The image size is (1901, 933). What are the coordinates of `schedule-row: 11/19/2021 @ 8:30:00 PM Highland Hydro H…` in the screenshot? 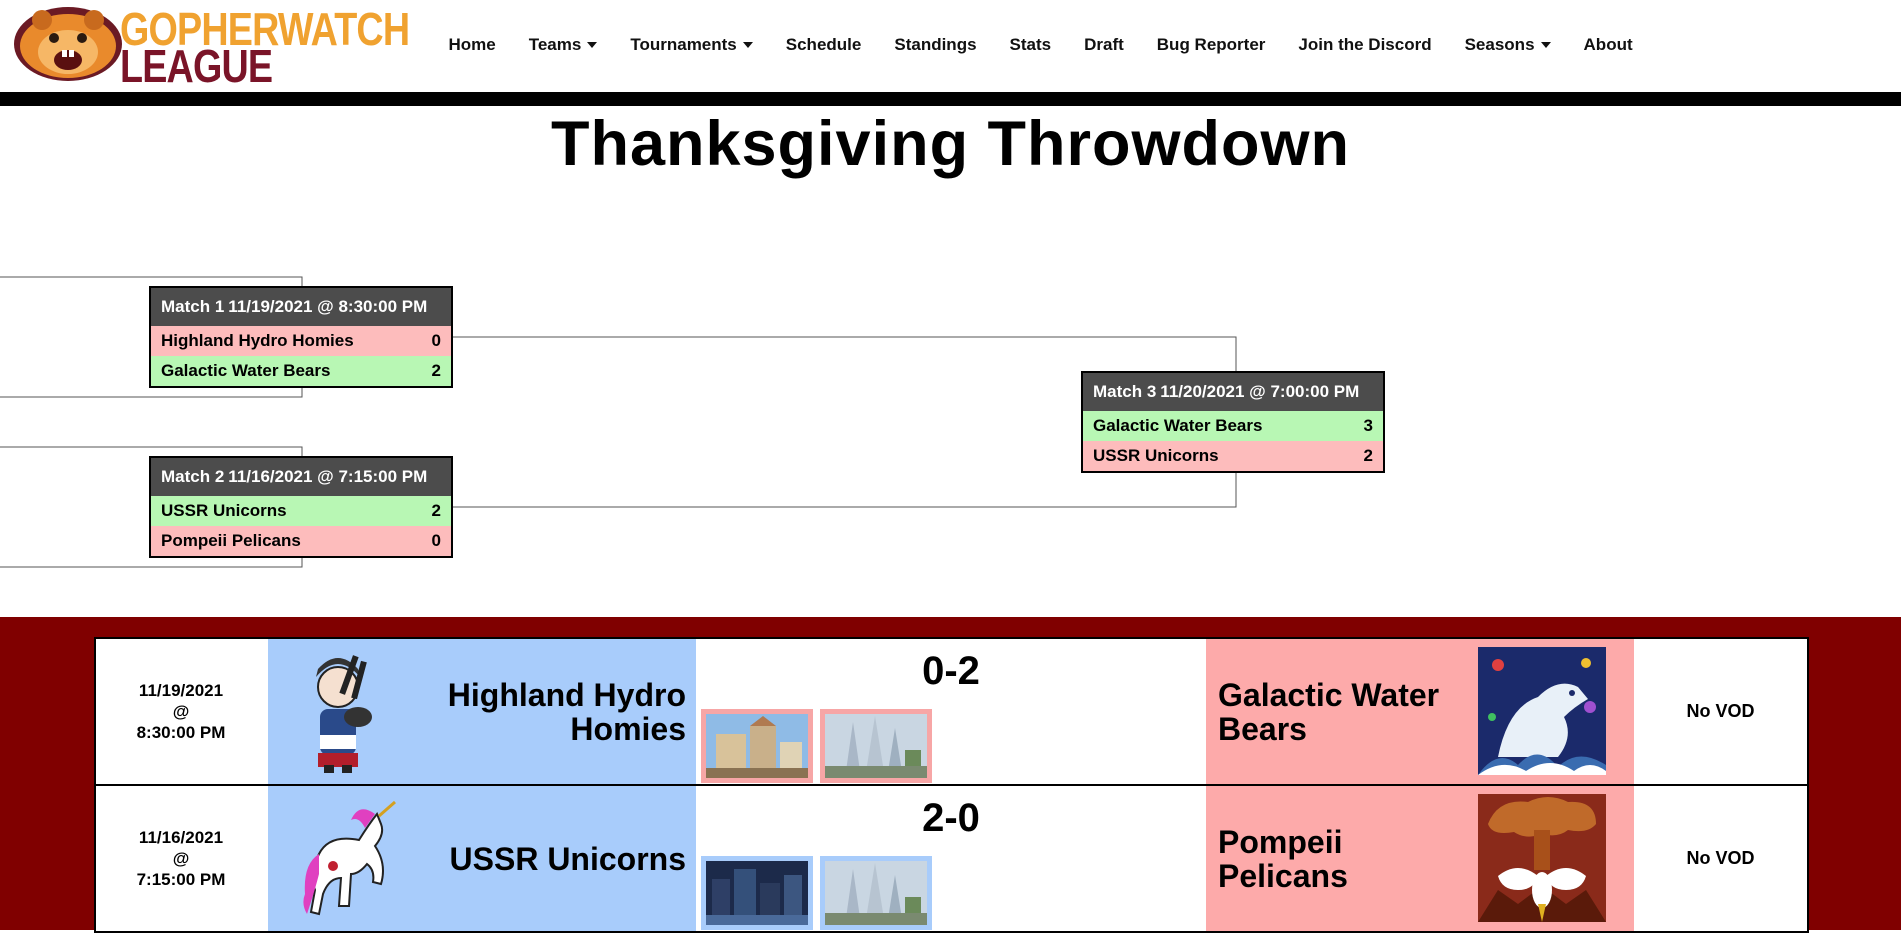 It's located at (951, 712).